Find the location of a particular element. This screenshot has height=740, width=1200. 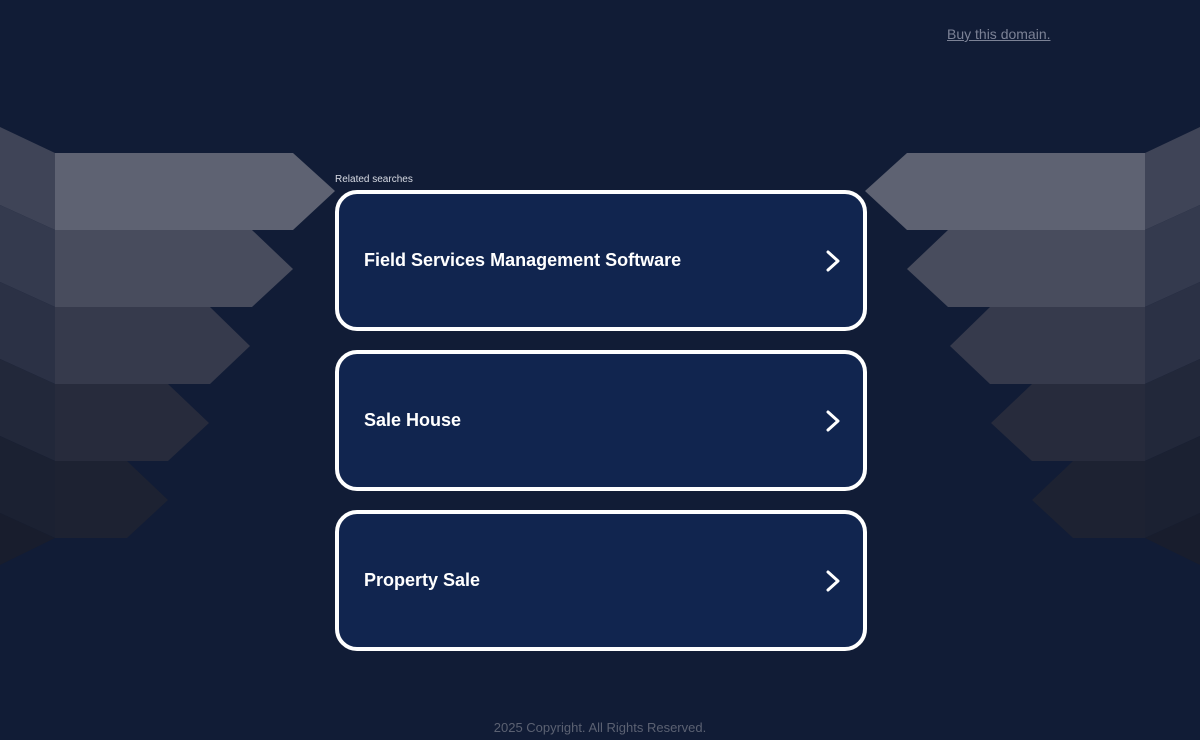

related-search-label: Sale House is located at coordinates (413, 420).